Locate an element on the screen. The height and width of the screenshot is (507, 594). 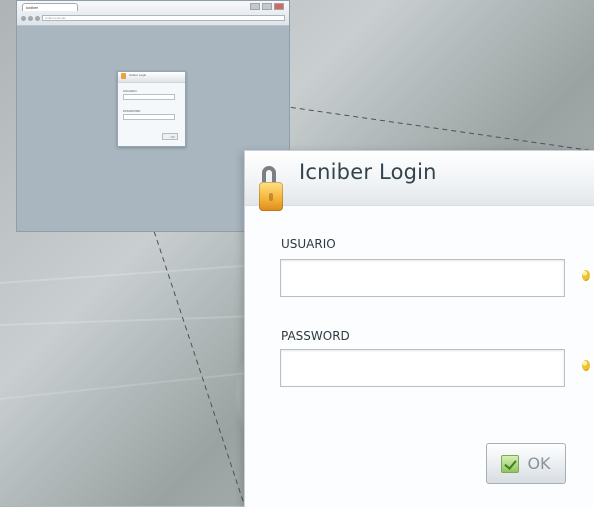
username-label: USUARIO is located at coordinates (308, 244).